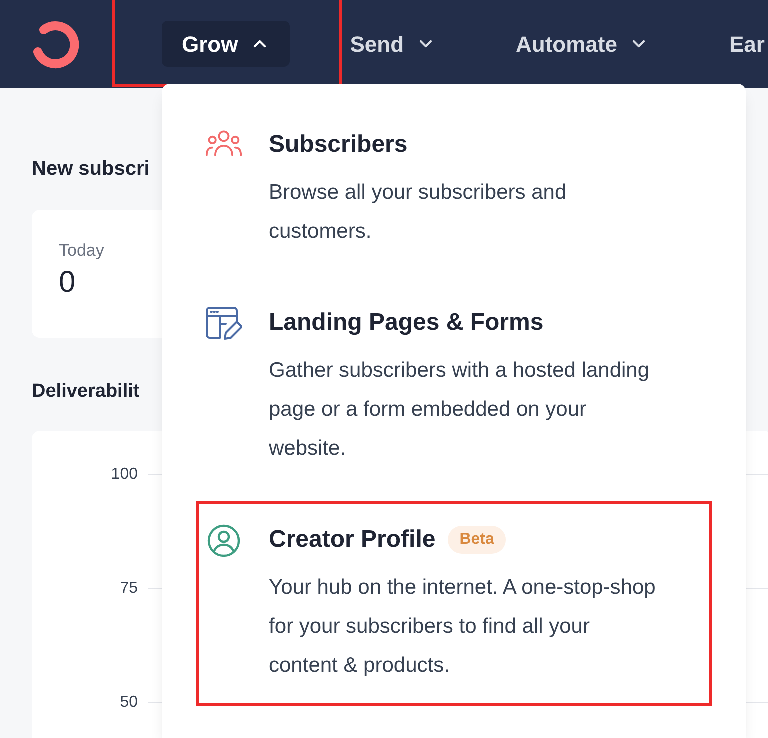 This screenshot has width=768, height=738. Describe the element at coordinates (583, 44) in the screenshot. I see `nav-tab: Automate` at that location.